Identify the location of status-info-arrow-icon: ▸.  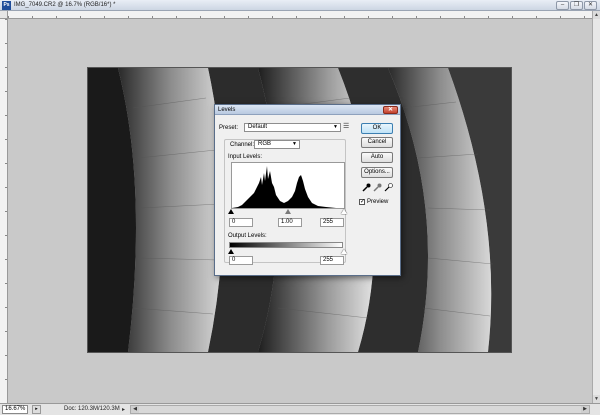
(123, 409).